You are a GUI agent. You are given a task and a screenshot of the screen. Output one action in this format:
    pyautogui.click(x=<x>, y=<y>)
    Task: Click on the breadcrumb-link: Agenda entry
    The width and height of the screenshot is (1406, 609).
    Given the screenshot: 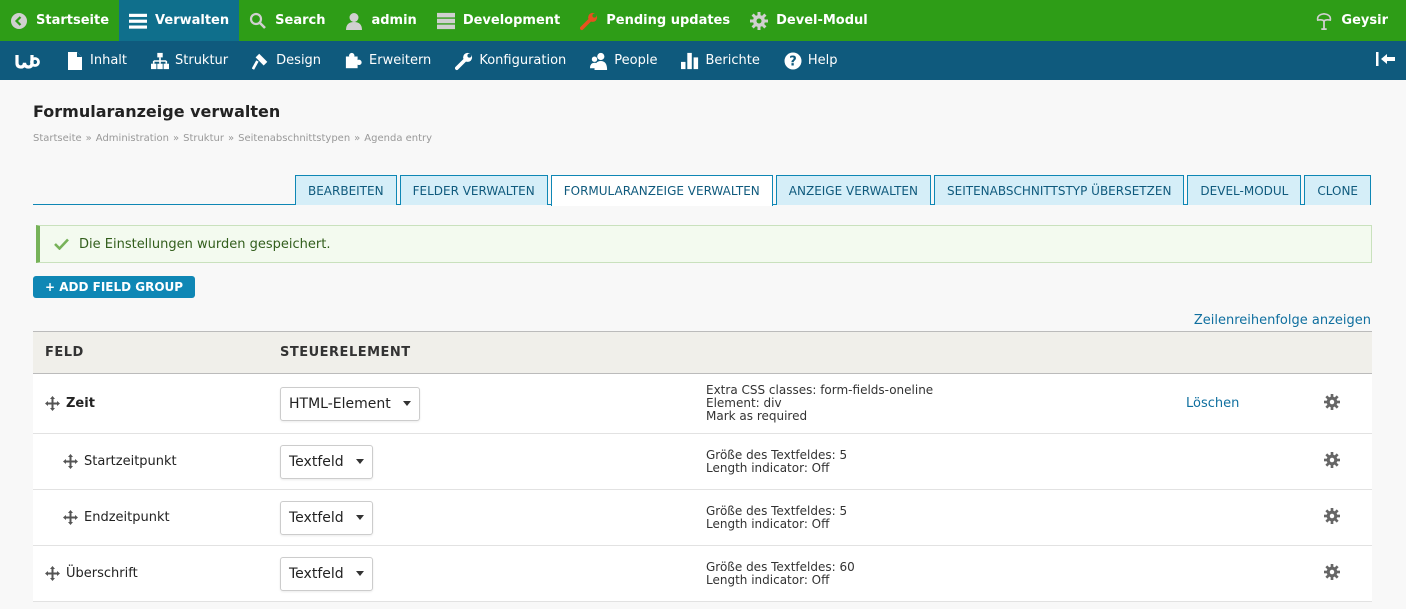 What is the action you would take?
    pyautogui.click(x=398, y=138)
    